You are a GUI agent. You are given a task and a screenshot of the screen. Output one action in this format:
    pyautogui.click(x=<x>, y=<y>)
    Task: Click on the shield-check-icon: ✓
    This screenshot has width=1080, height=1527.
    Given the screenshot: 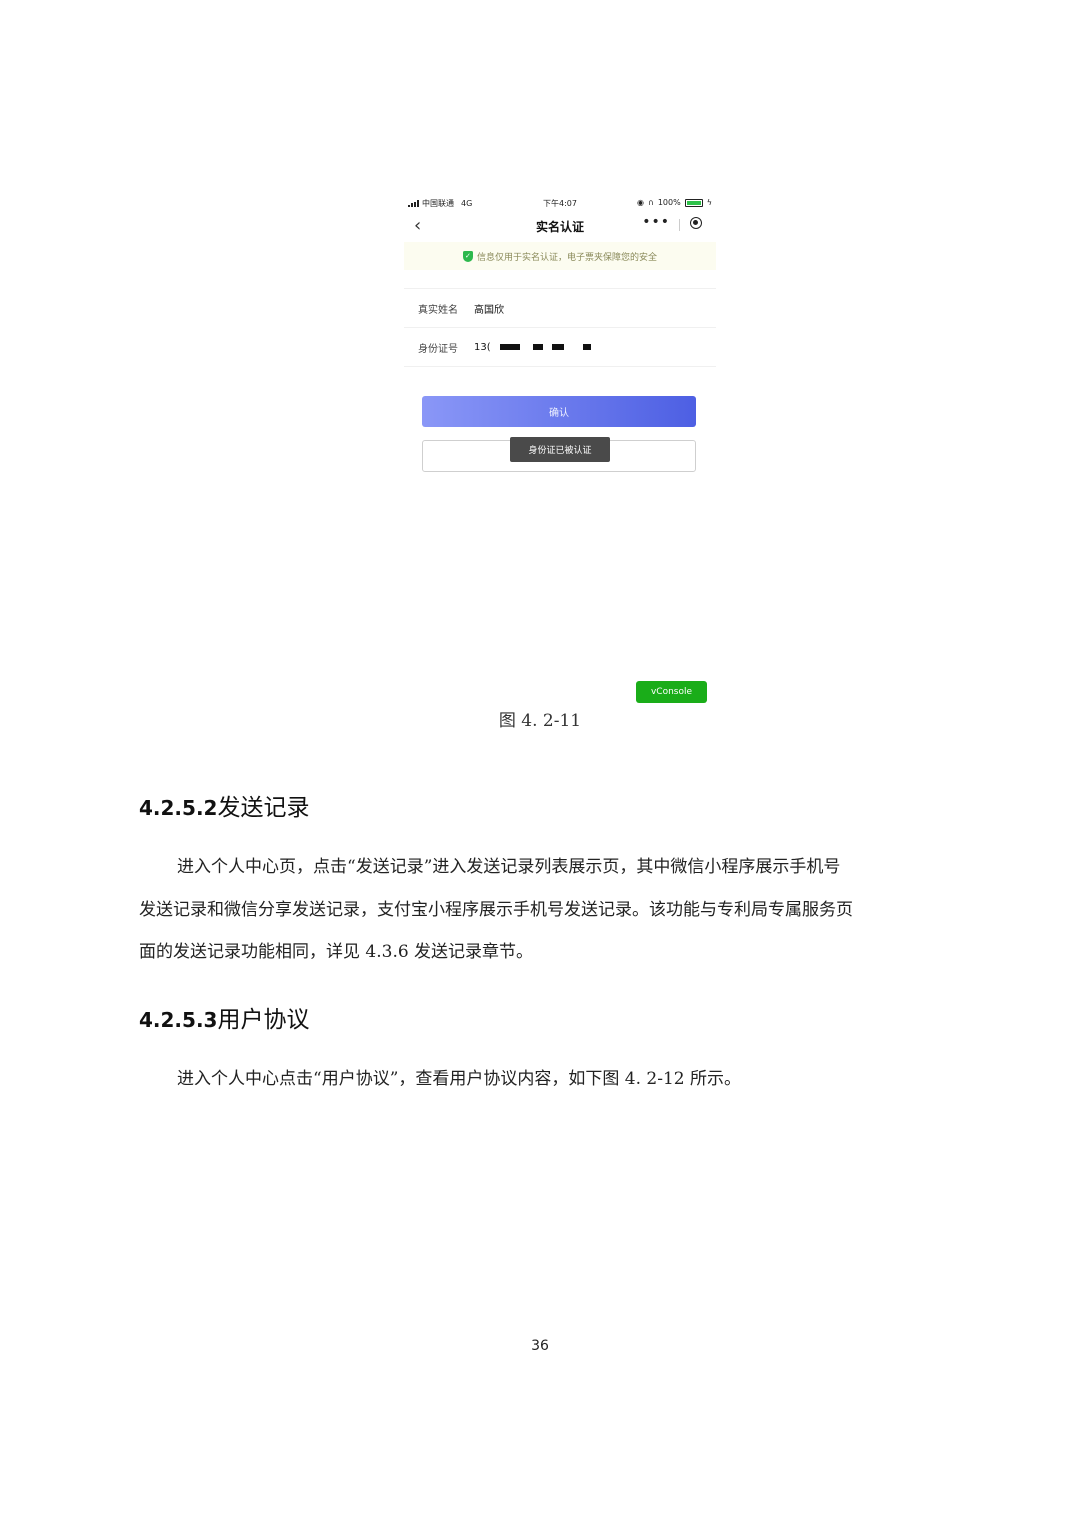 What is the action you would take?
    pyautogui.click(x=467, y=256)
    